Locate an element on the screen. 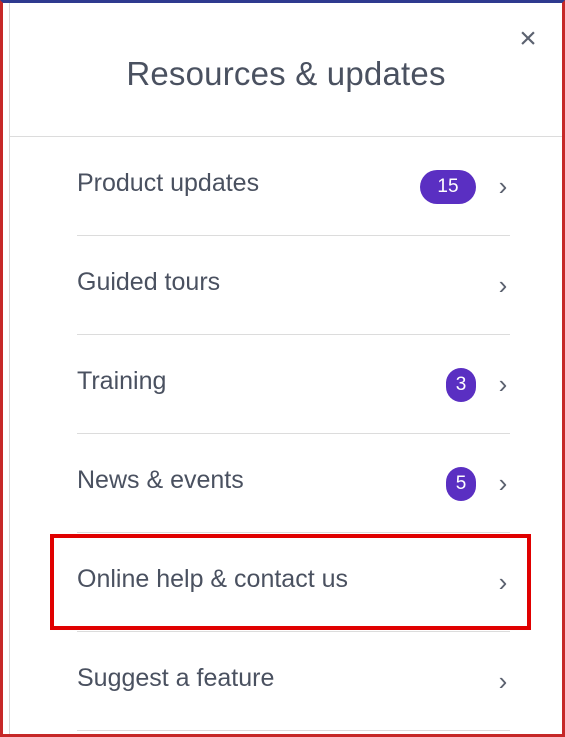 The height and width of the screenshot is (737, 565). count-badge: 15 is located at coordinates (448, 187).